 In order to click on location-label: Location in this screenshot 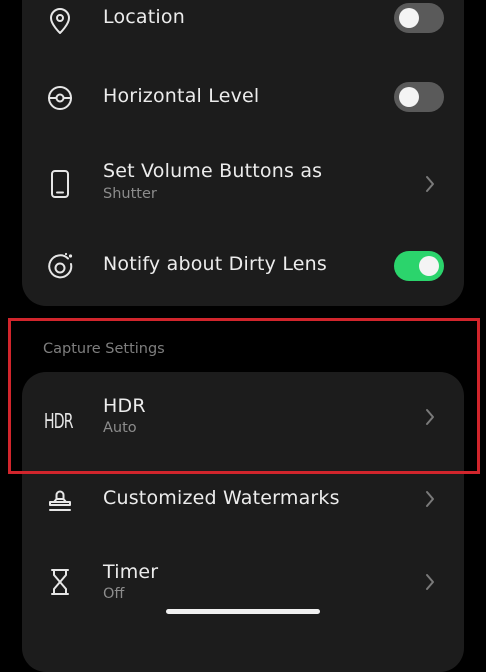, I will do `click(144, 17)`.